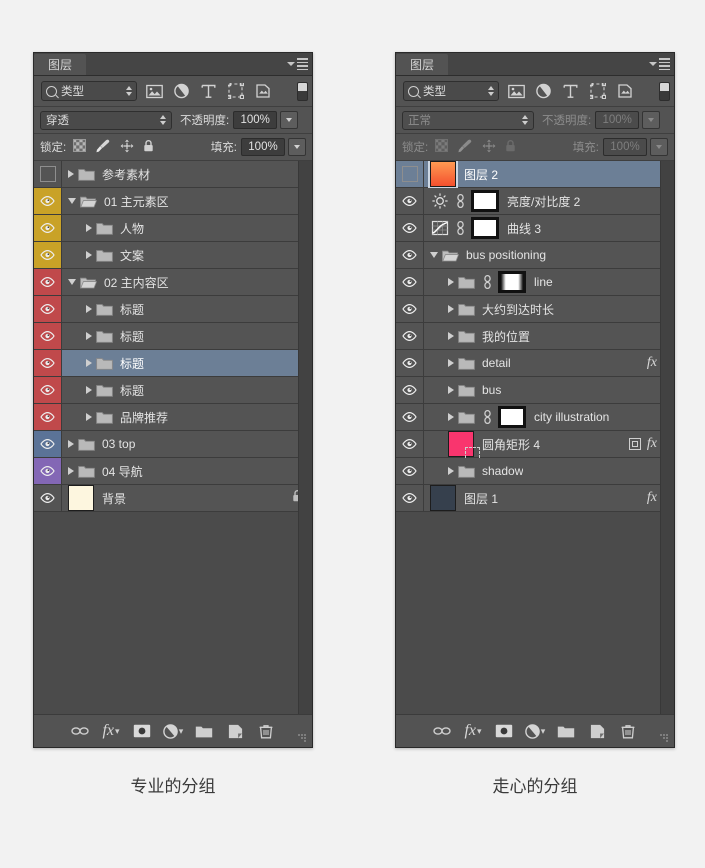  I want to click on layer-row: 文案, so click(173, 255).